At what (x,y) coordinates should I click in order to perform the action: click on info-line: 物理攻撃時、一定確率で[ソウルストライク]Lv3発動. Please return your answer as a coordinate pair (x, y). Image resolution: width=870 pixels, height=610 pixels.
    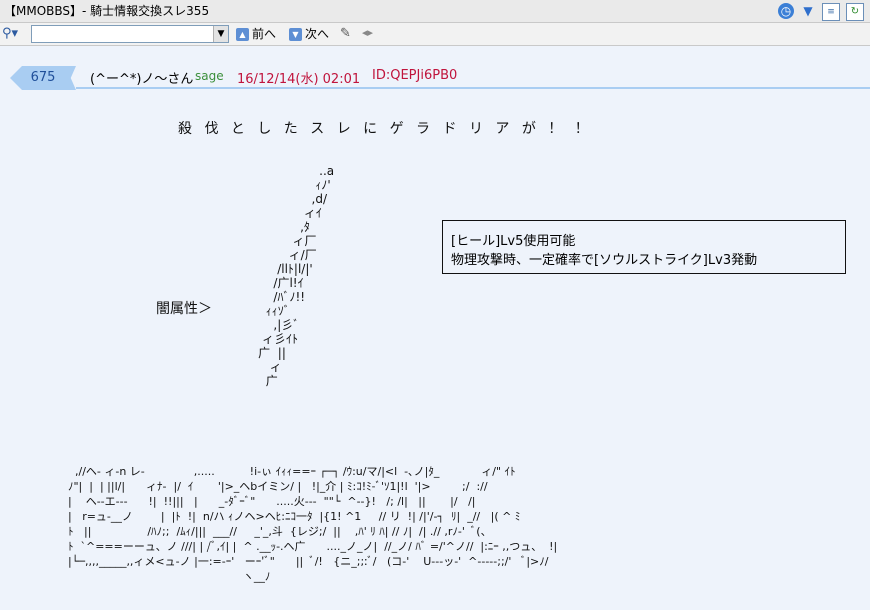
    Looking at the image, I should click on (604, 260).